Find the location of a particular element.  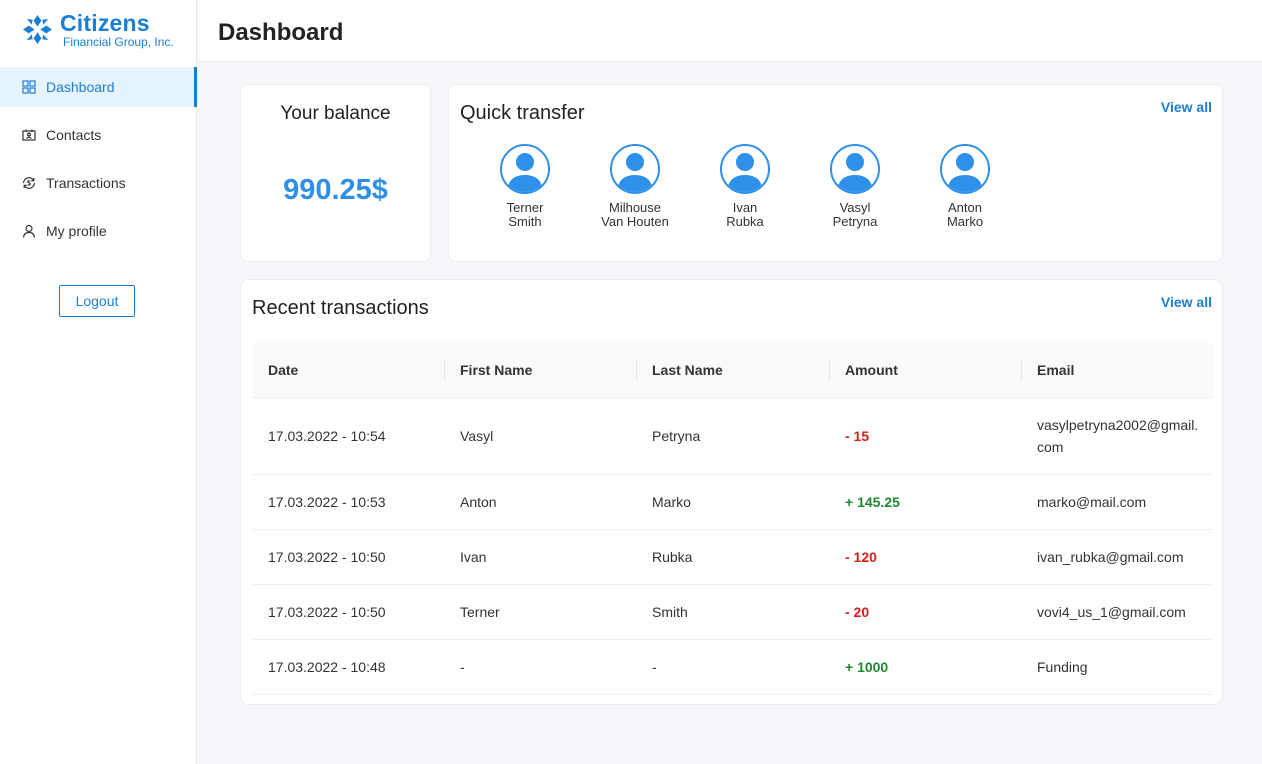

cell-email: Funding is located at coordinates (1117, 667).